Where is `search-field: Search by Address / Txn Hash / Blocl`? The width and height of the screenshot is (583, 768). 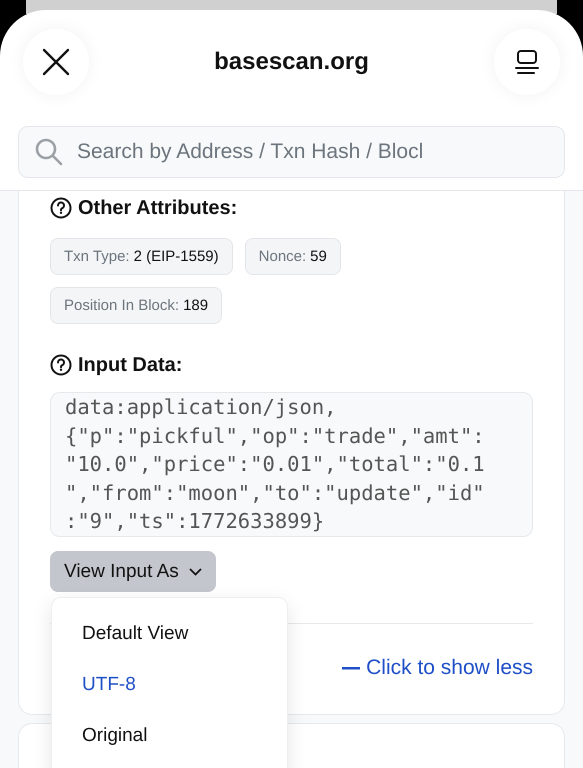
search-field: Search by Address / Txn Hash / Blocl is located at coordinates (291, 152).